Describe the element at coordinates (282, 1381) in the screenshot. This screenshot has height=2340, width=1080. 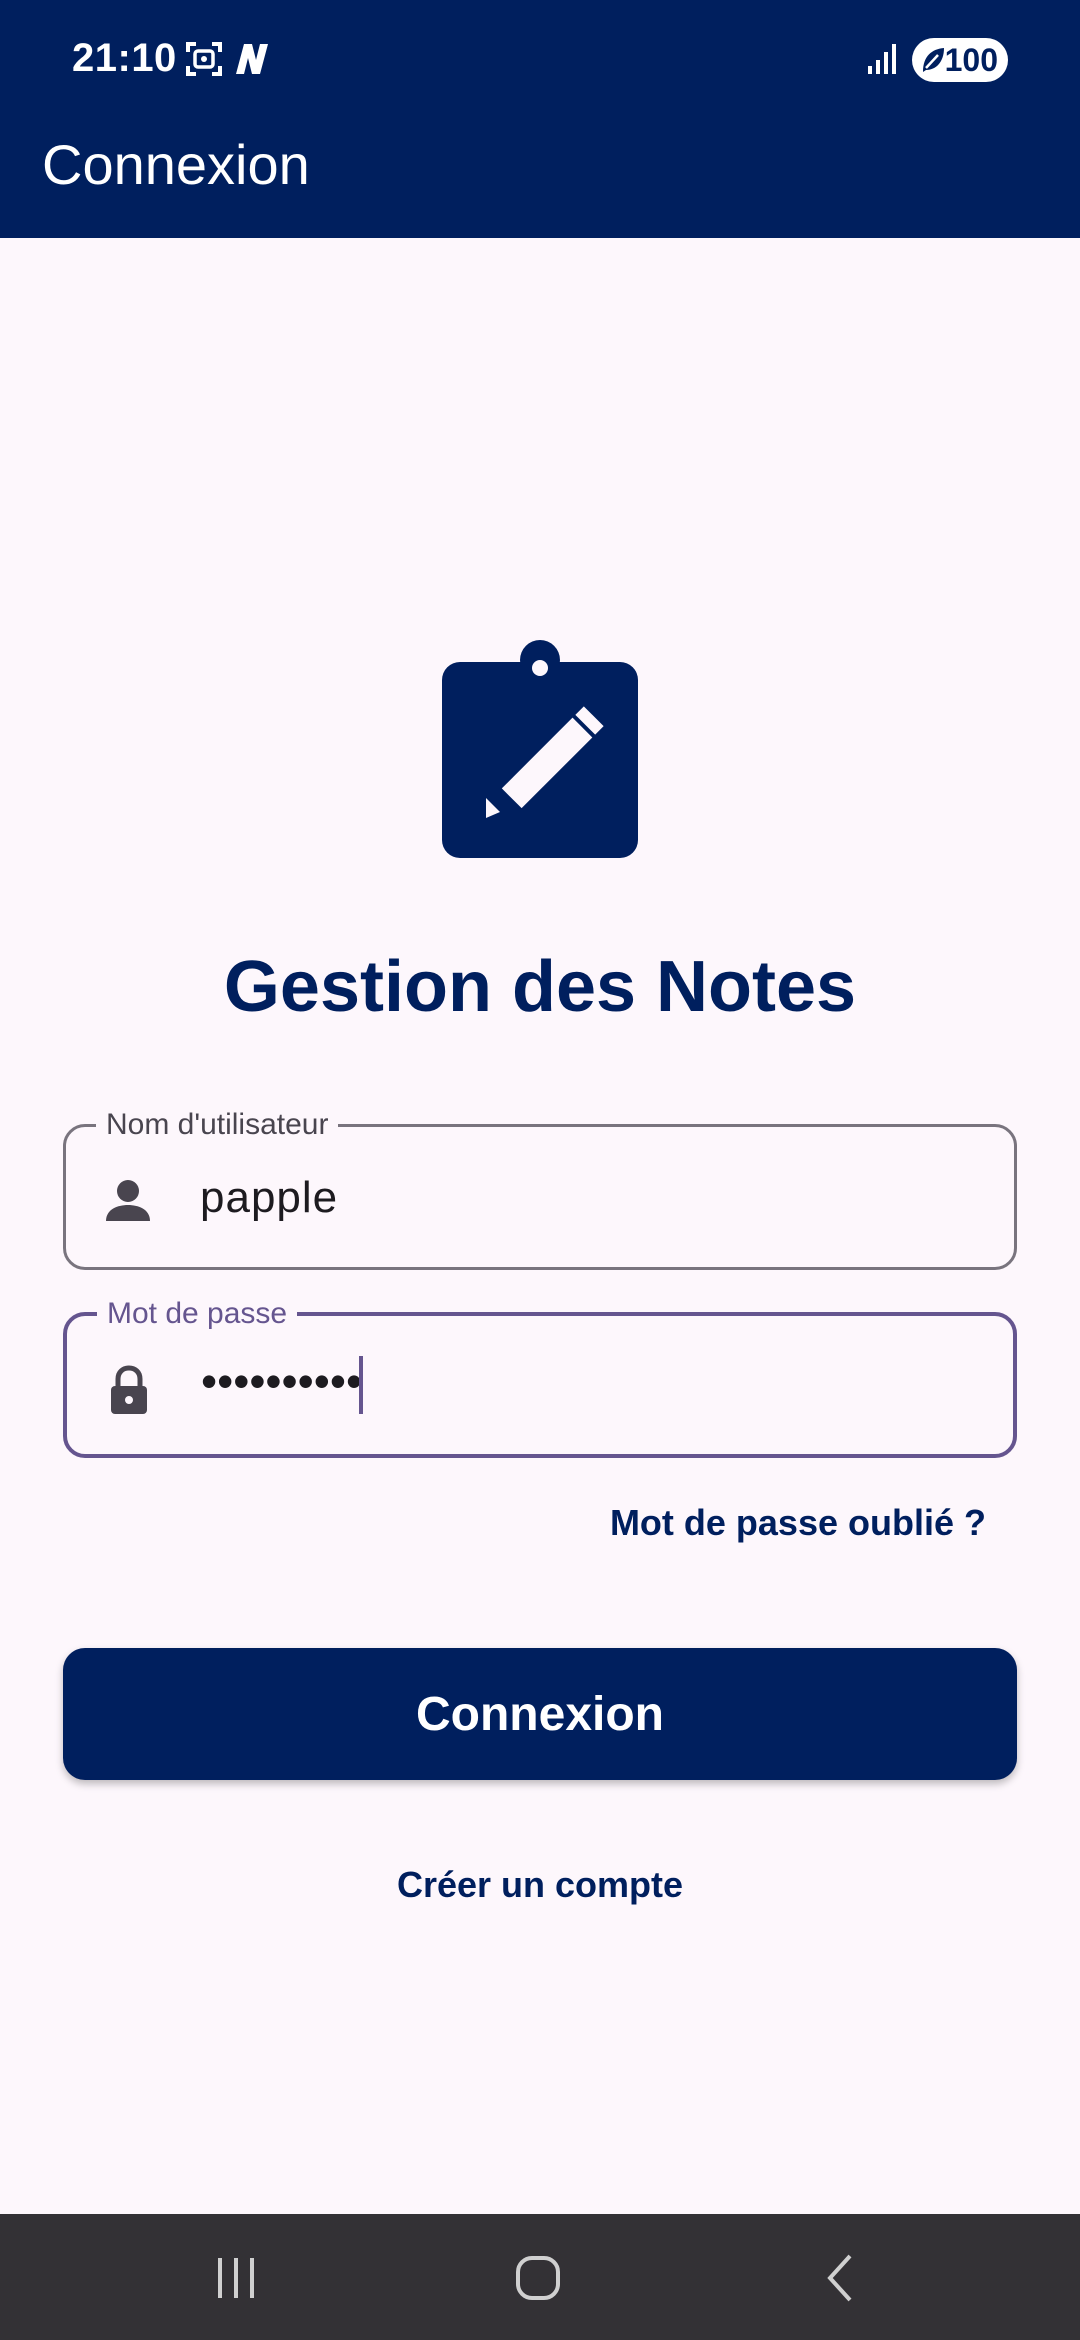
I see `password-value: ••••••••••` at that location.